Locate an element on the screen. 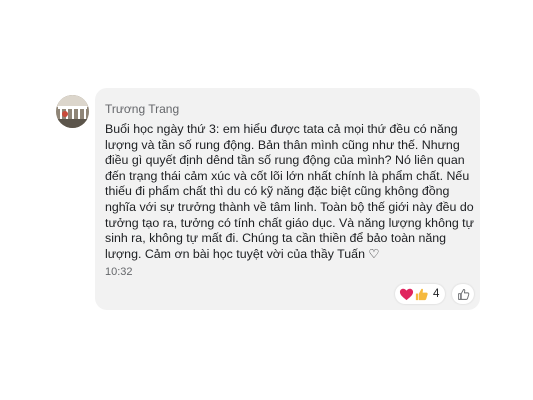  heart-icon is located at coordinates (406, 294).